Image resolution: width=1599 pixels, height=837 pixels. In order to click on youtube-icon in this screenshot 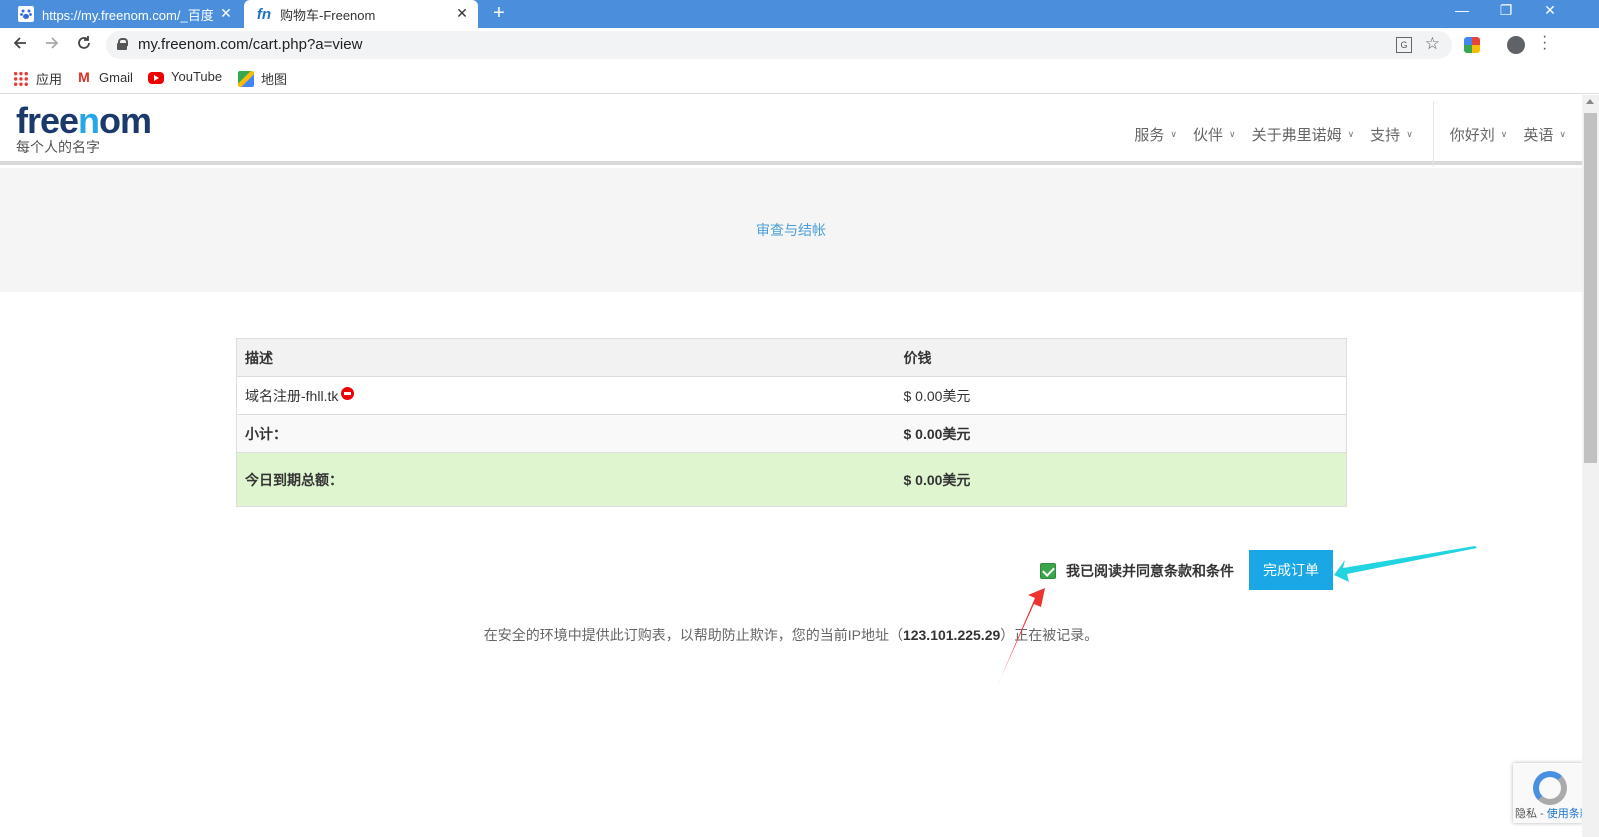, I will do `click(156, 77)`.